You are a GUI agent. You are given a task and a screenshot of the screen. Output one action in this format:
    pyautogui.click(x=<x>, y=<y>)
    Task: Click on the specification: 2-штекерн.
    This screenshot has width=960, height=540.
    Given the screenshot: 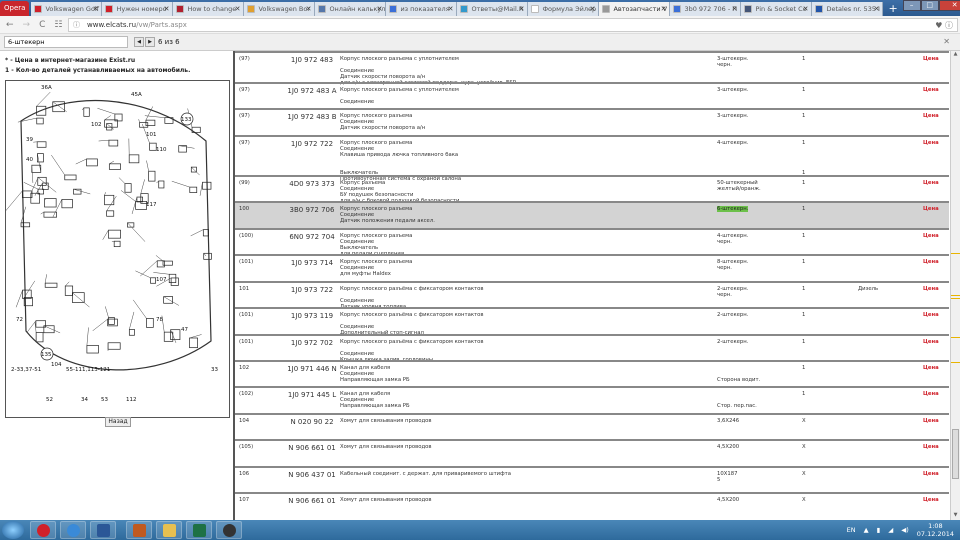 What is the action you would take?
    pyautogui.click(x=732, y=315)
    